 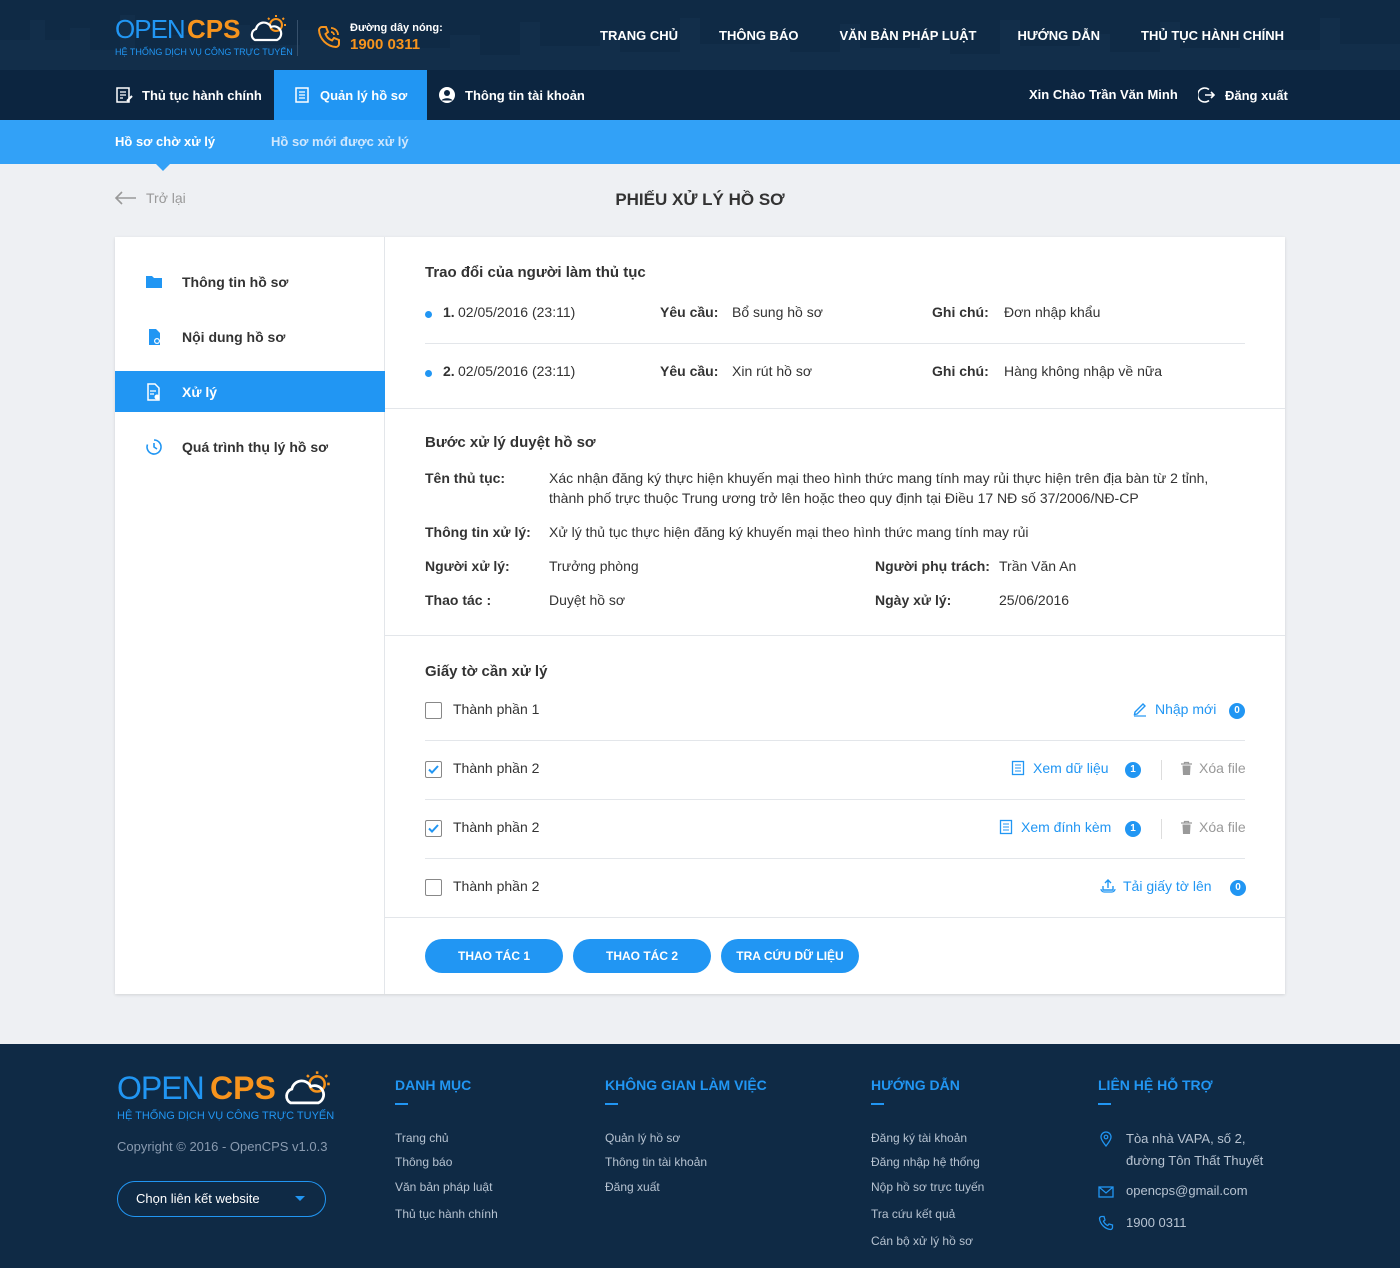 I want to click on count-badge: 1, so click(x=1133, y=770).